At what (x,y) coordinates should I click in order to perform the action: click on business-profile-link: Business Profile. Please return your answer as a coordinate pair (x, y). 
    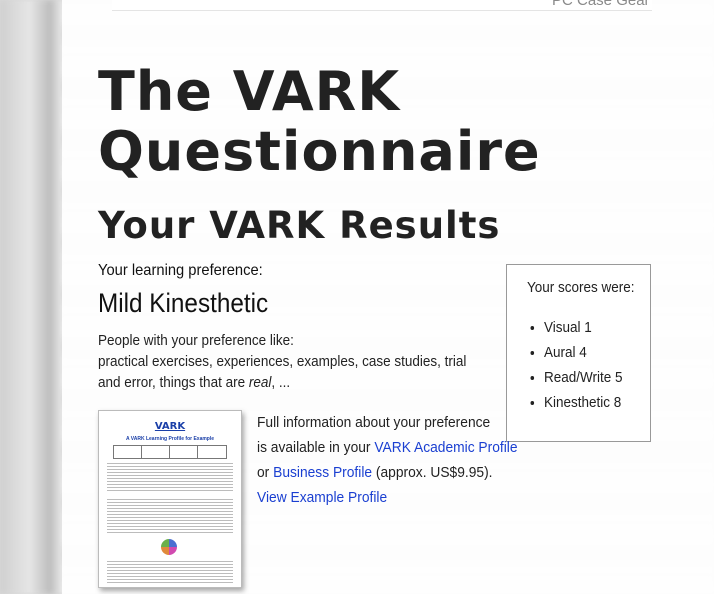
    Looking at the image, I should click on (322, 472).